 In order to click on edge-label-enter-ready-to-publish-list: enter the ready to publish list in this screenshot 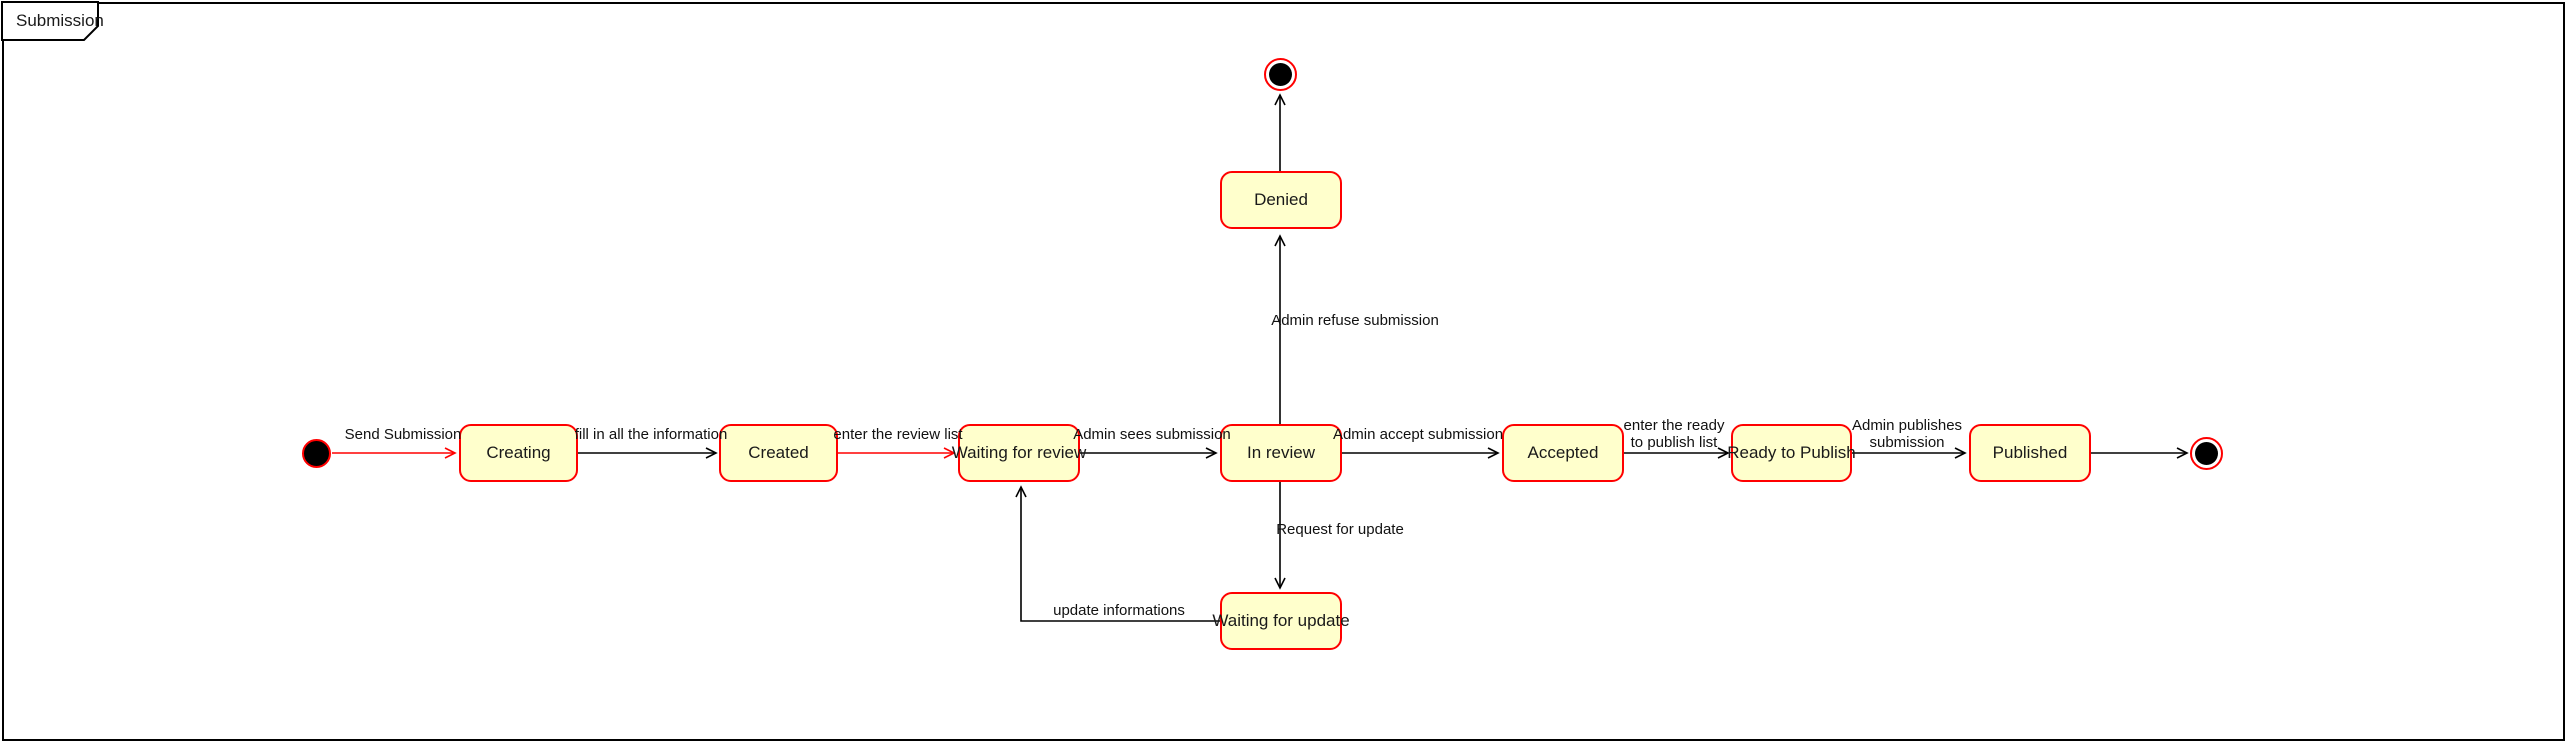, I will do `click(1674, 434)`.